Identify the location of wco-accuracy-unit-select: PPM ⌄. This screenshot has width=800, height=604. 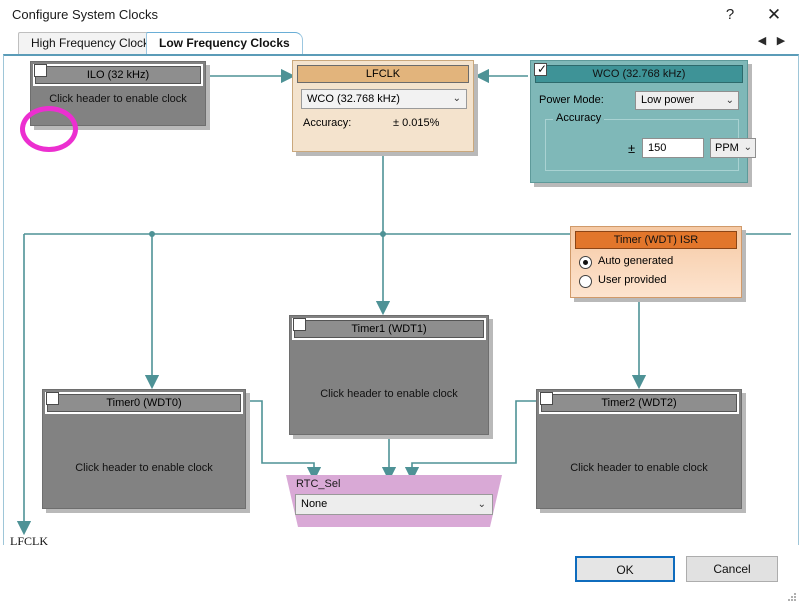
(733, 148).